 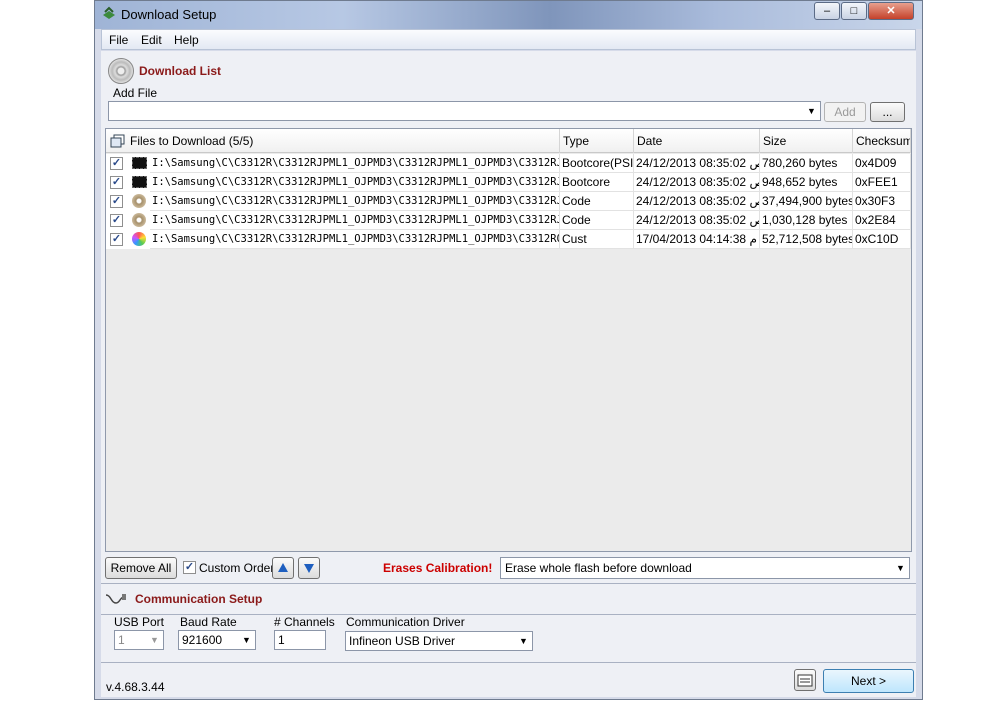 What do you see at coordinates (854, 11) in the screenshot?
I see `maximize-button: □` at bounding box center [854, 11].